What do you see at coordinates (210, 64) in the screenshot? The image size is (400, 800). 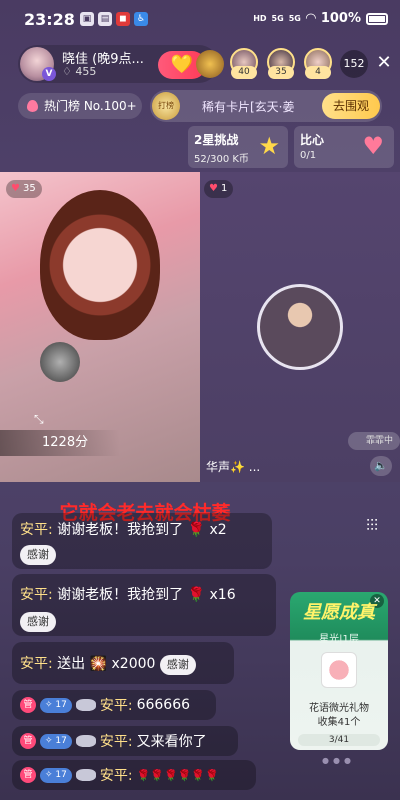 I see `gift-badge-icon` at bounding box center [210, 64].